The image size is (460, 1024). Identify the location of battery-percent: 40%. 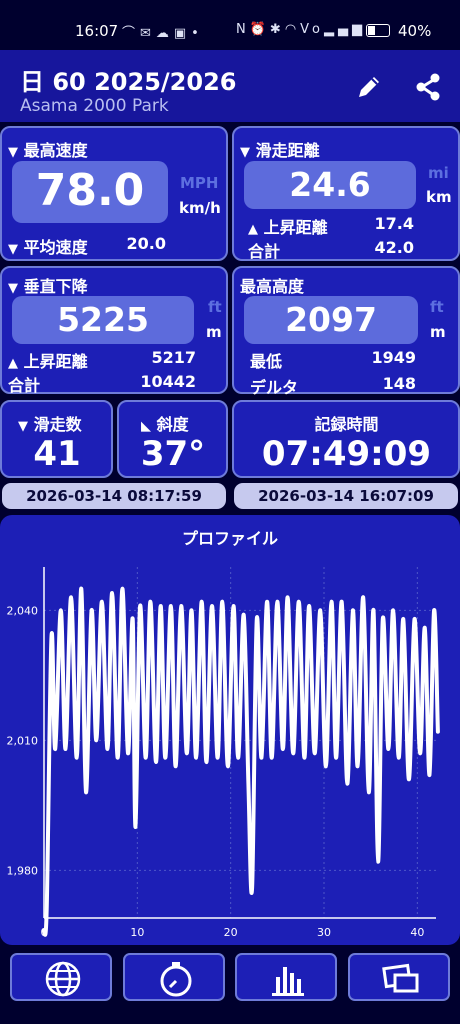
(415, 31).